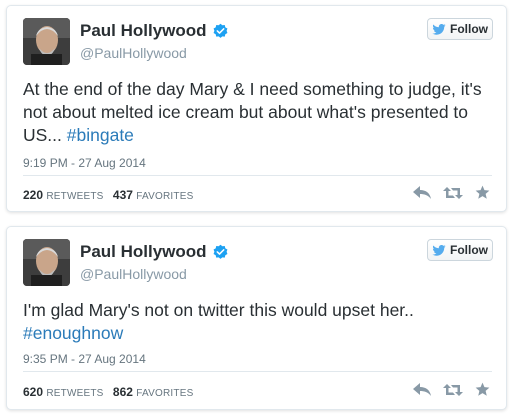 Image resolution: width=514 pixels, height=415 pixels. What do you see at coordinates (111, 195) in the screenshot?
I see `tweet-stats: 220 RETWEETS 437 FAVORITES` at bounding box center [111, 195].